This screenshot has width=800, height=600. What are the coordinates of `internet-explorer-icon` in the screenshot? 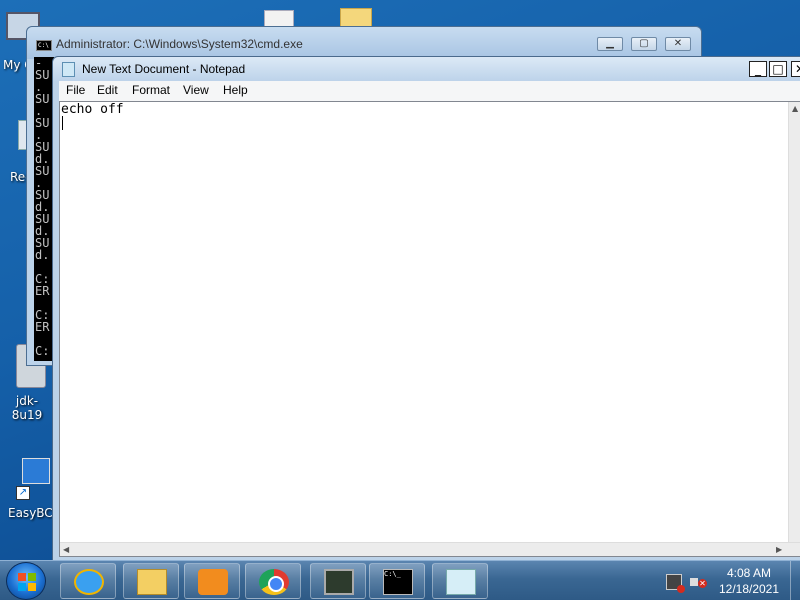 It's located at (89, 582).